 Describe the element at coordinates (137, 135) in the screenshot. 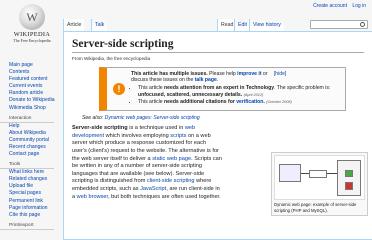

I see `lead-text-2: which involves employing` at that location.